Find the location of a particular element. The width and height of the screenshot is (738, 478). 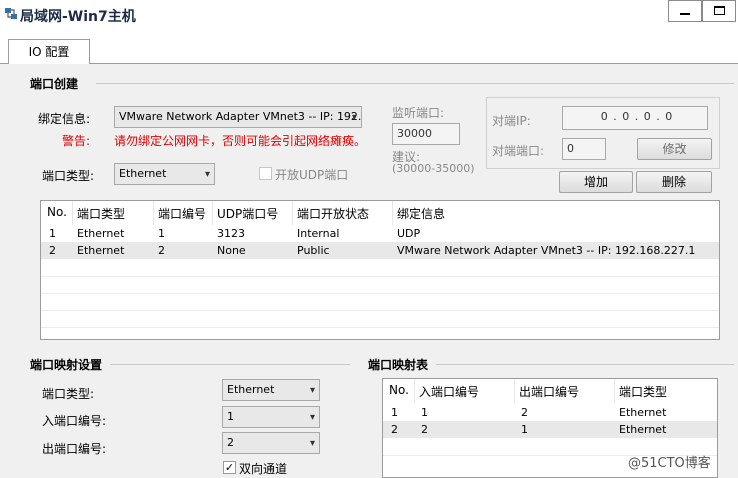

map-port-type-label: 端口类型: is located at coordinates (68, 394).